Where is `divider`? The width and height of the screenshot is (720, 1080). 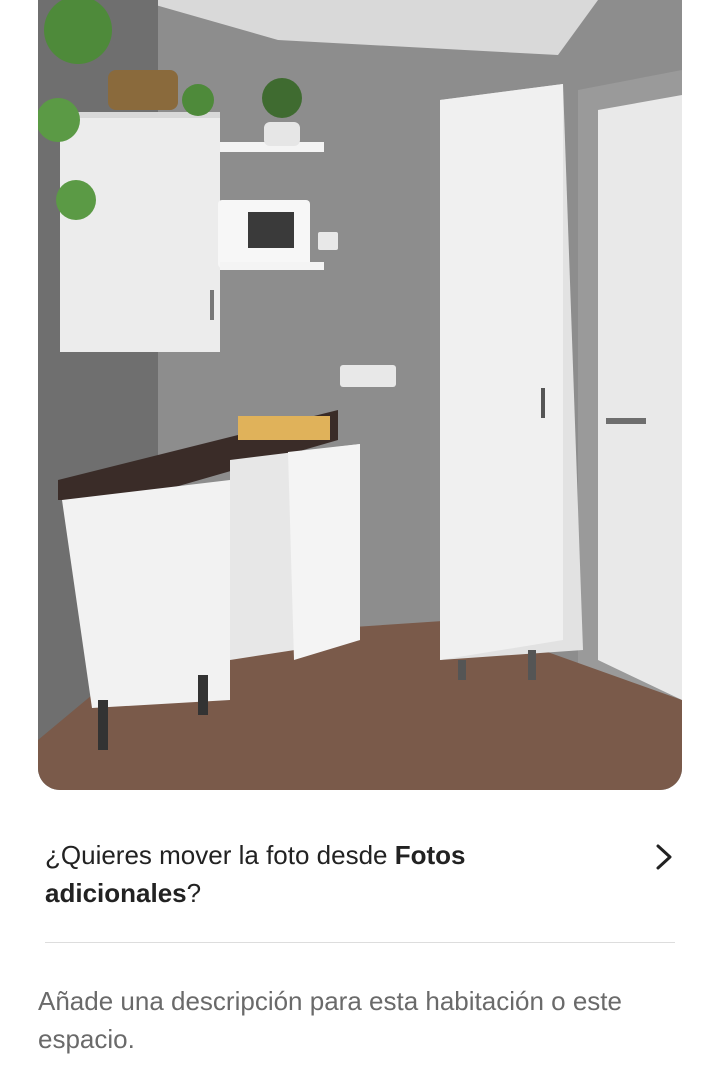
divider is located at coordinates (360, 942).